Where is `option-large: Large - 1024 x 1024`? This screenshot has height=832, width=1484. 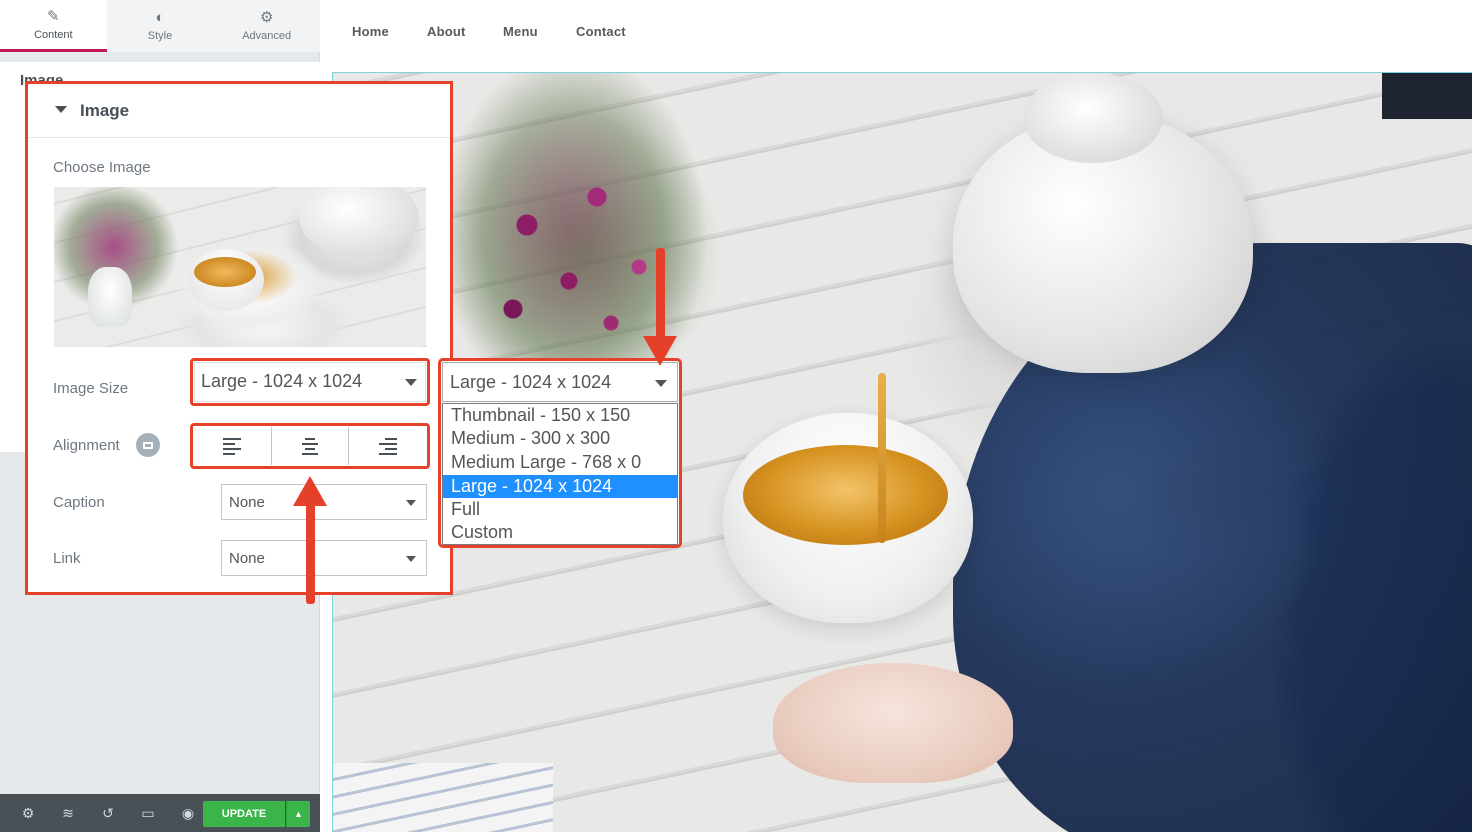 option-large: Large - 1024 x 1024 is located at coordinates (560, 486).